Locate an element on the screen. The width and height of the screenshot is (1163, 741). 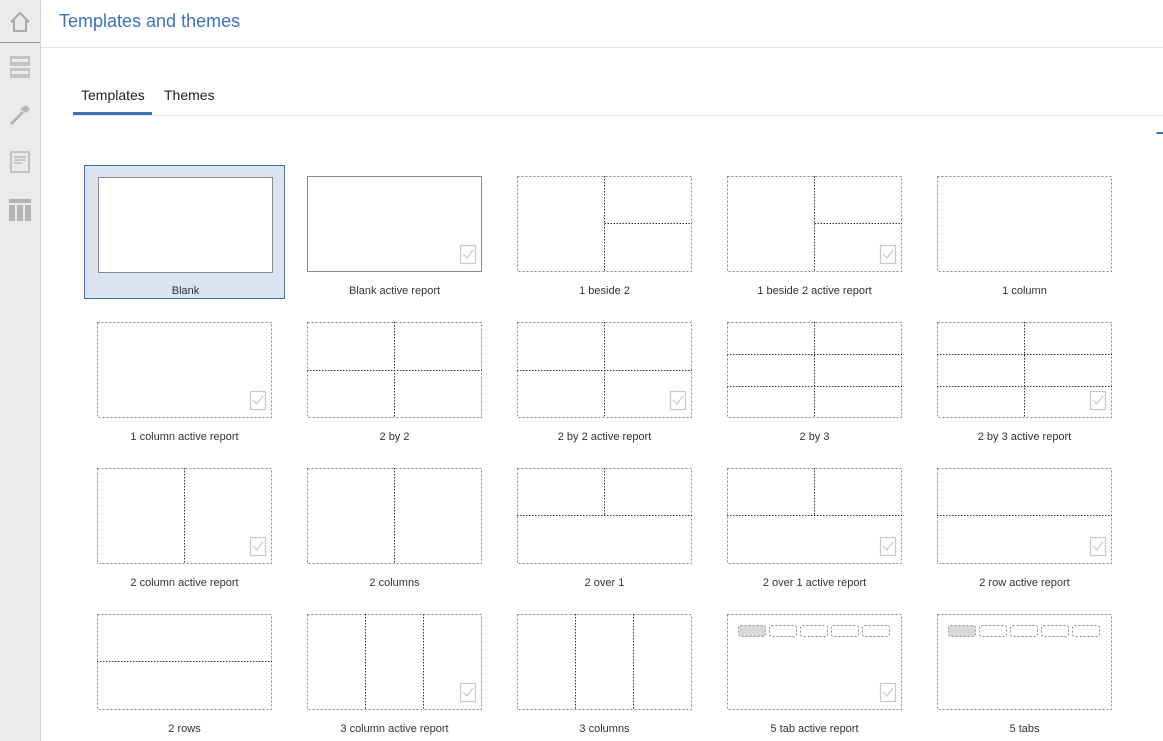
template-label: 3 columns is located at coordinates (604, 729).